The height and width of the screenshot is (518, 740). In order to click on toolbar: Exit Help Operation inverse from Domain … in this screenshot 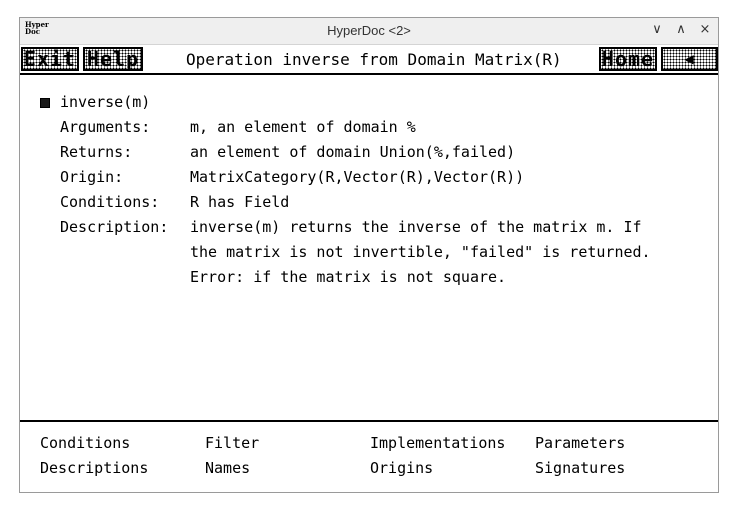, I will do `click(369, 60)`.